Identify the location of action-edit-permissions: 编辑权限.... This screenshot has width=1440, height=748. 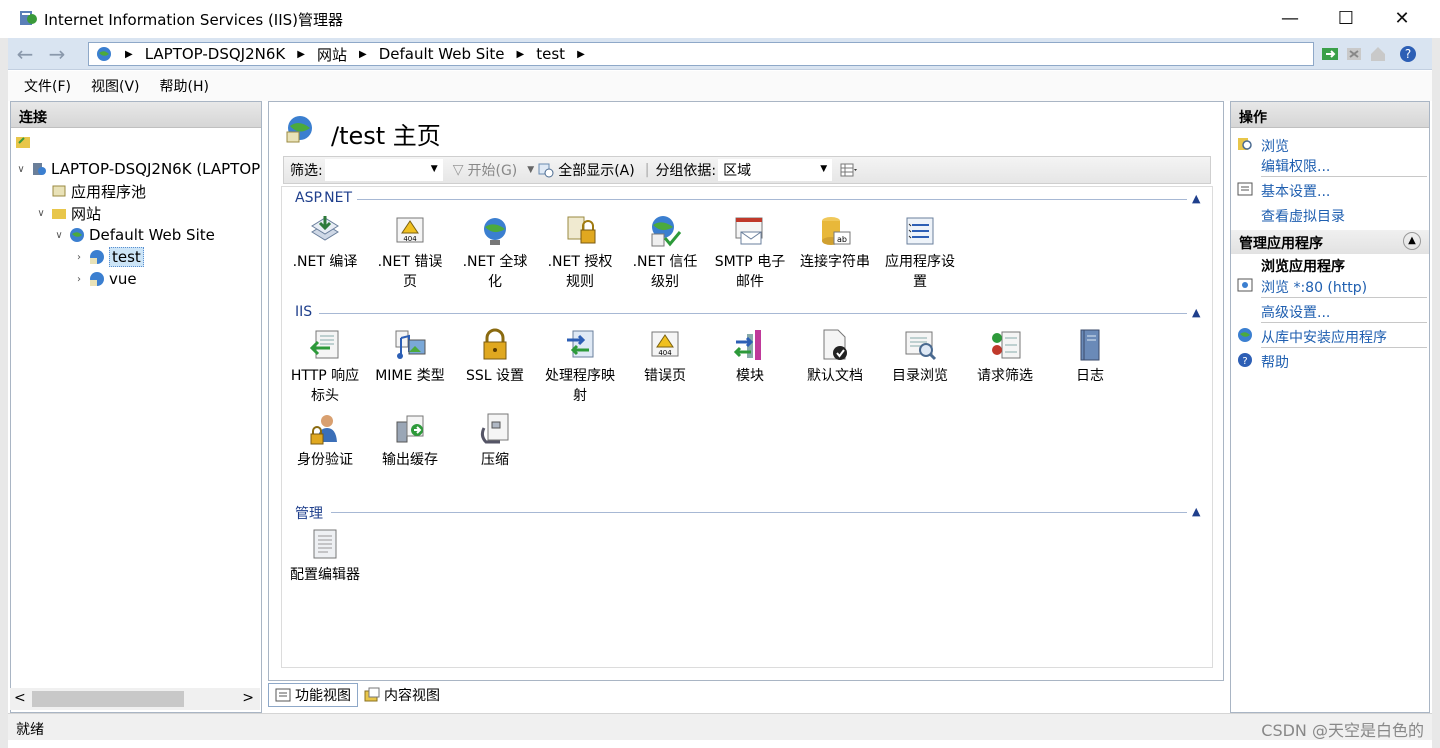
(1295, 166).